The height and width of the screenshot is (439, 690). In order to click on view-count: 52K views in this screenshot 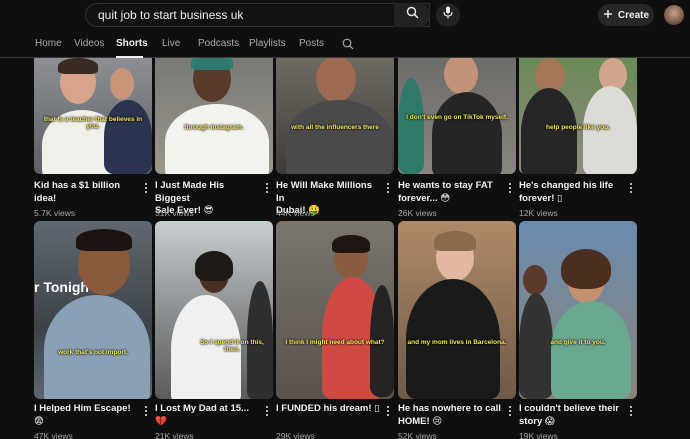, I will do `click(417, 435)`.